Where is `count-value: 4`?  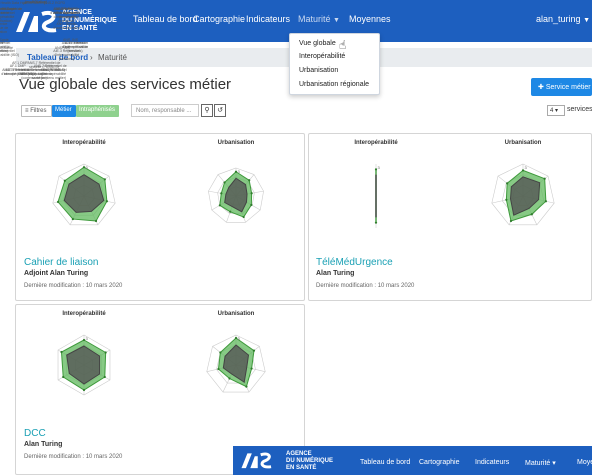 count-value: 4 is located at coordinates (552, 111).